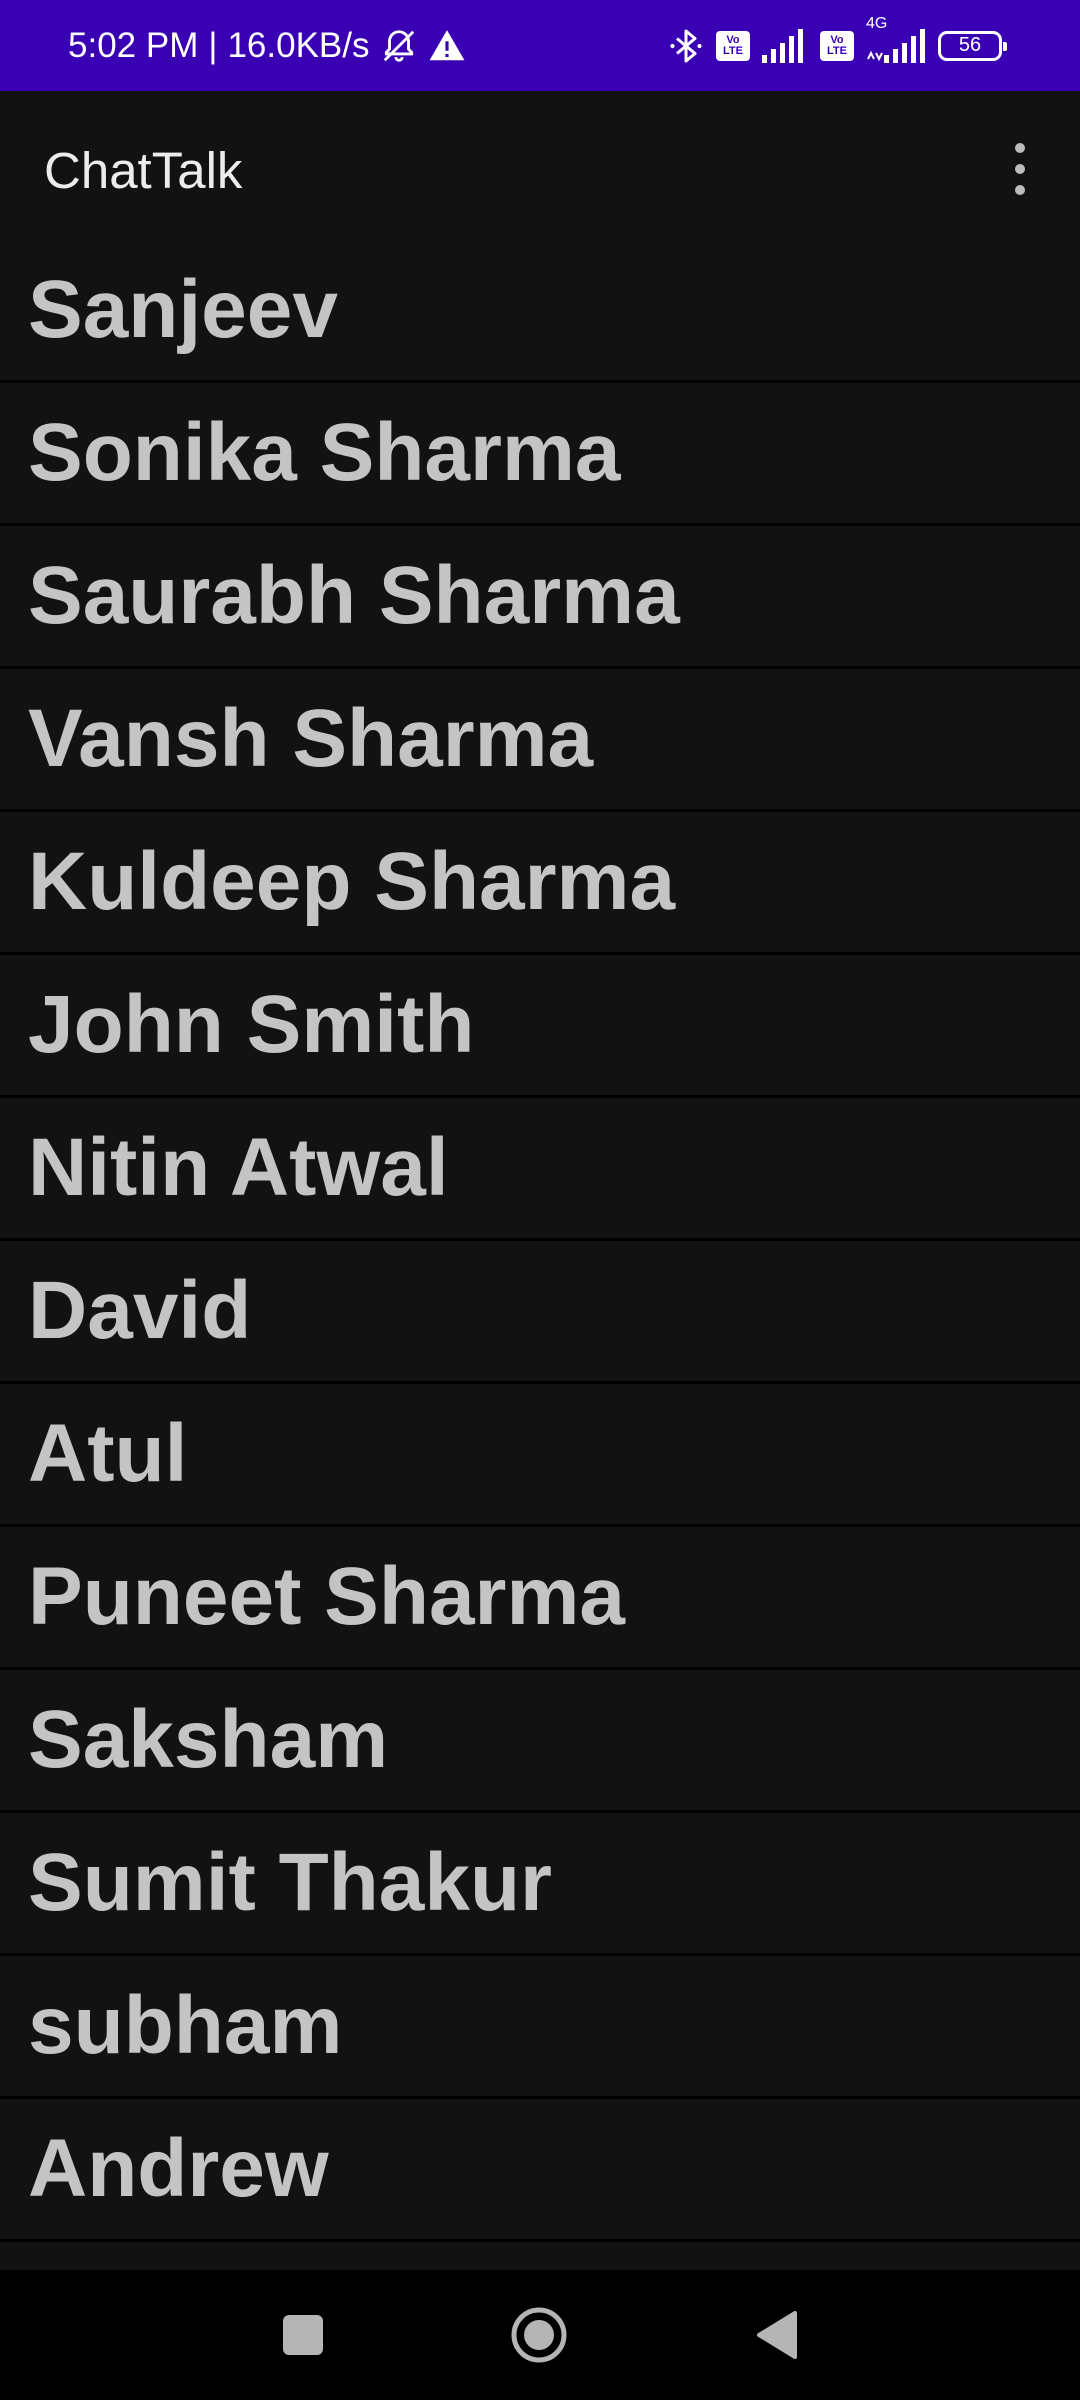 The height and width of the screenshot is (2400, 1080). I want to click on app-toolbar: ChatTalk, so click(540, 171).